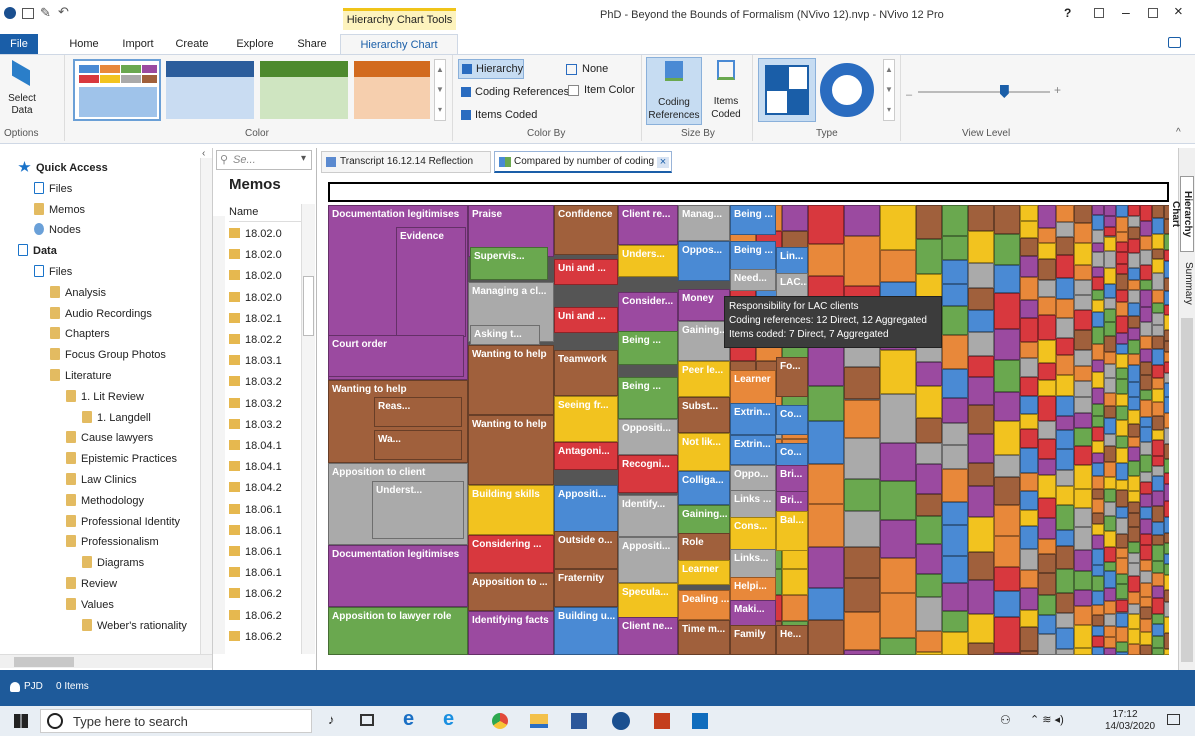 Image resolution: width=1195 pixels, height=736 pixels. What do you see at coordinates (603, 91) in the screenshot?
I see `item-color-option: Item Color` at bounding box center [603, 91].